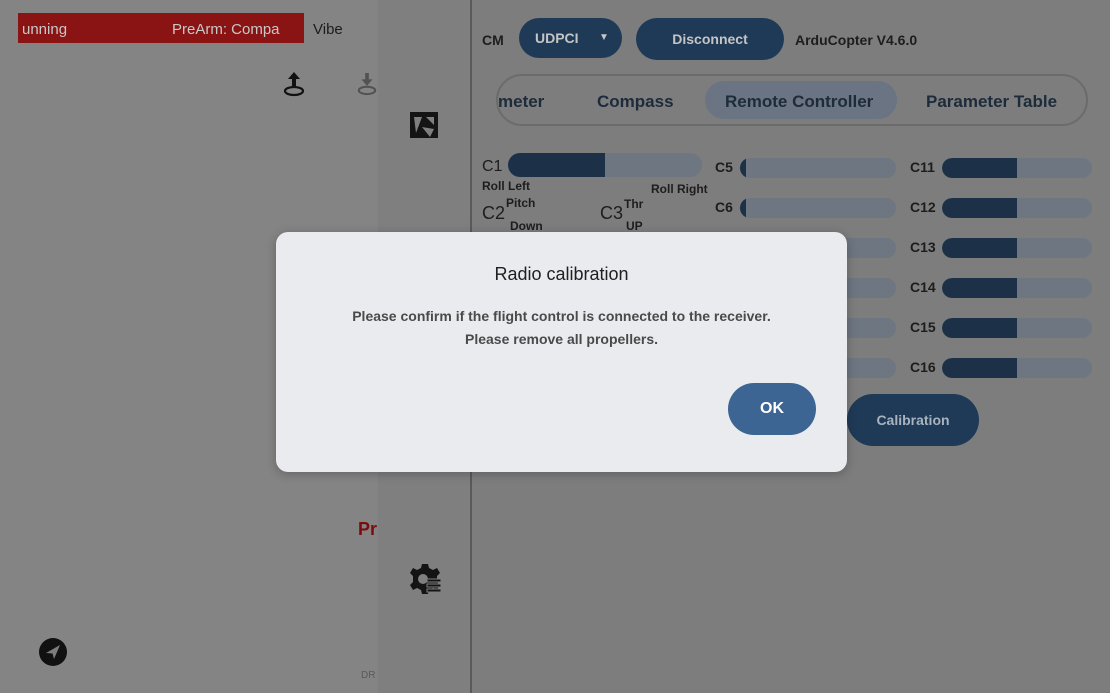 This screenshot has width=1110, height=693. Describe the element at coordinates (772, 409) in the screenshot. I see `ok-button: OK` at that location.